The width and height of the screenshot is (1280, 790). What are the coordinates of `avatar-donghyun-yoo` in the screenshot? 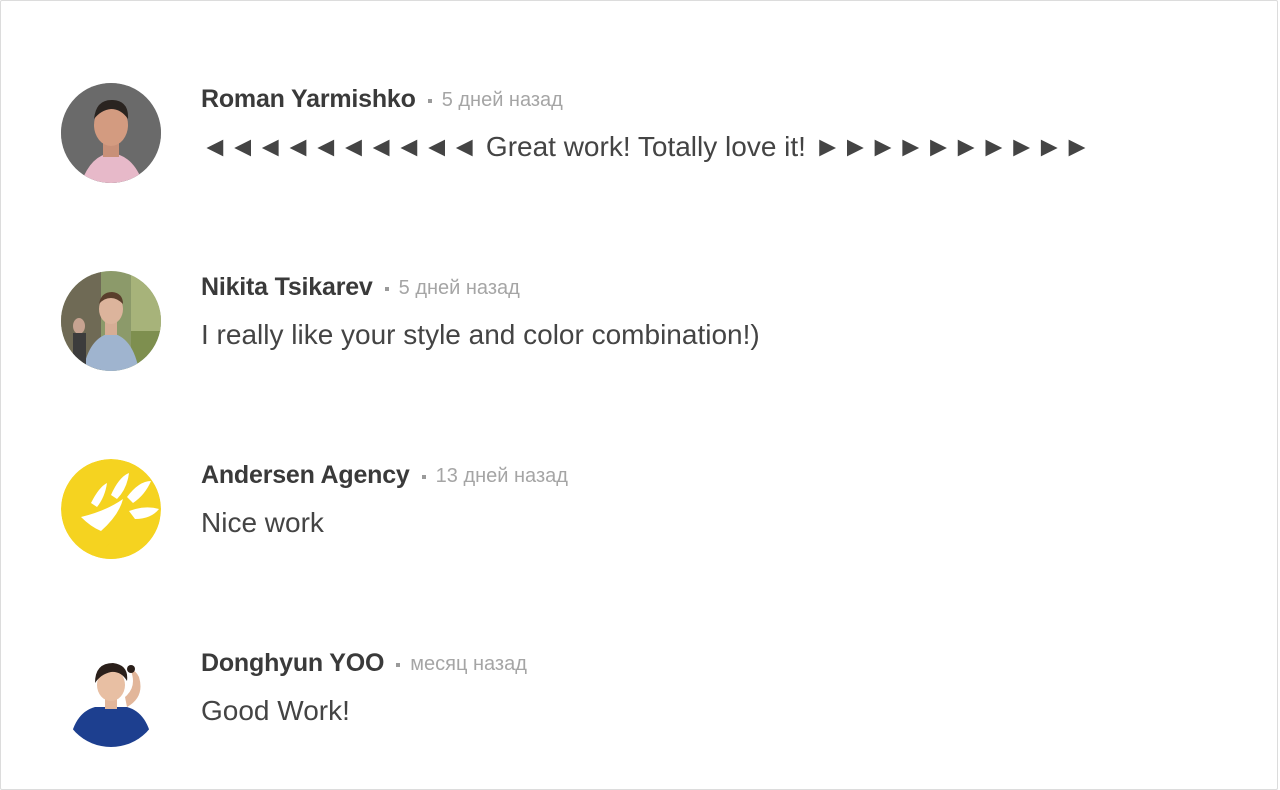 It's located at (111, 697).